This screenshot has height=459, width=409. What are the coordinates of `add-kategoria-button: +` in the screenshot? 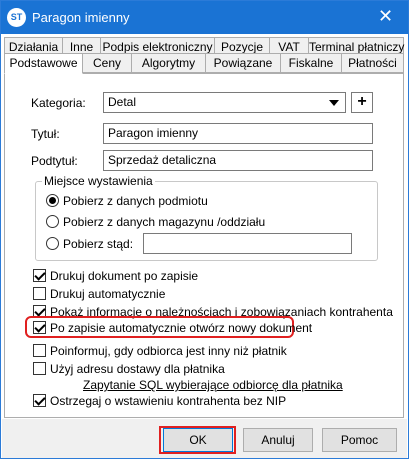 It's located at (362, 102).